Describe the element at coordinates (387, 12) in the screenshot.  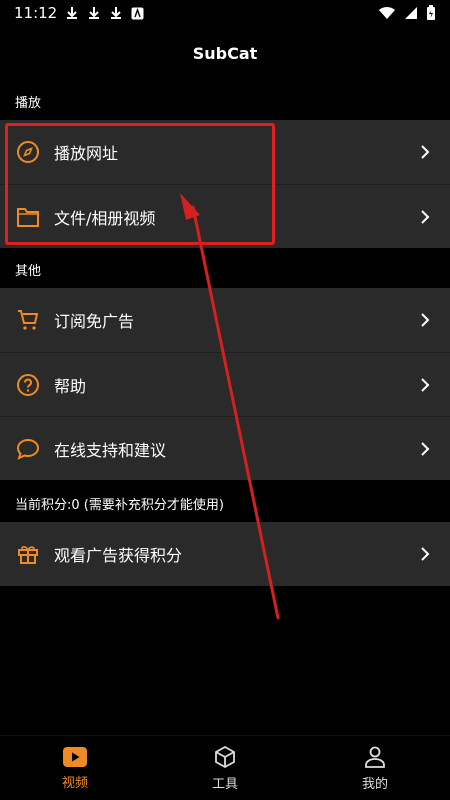
I see `wifi-icon` at that location.